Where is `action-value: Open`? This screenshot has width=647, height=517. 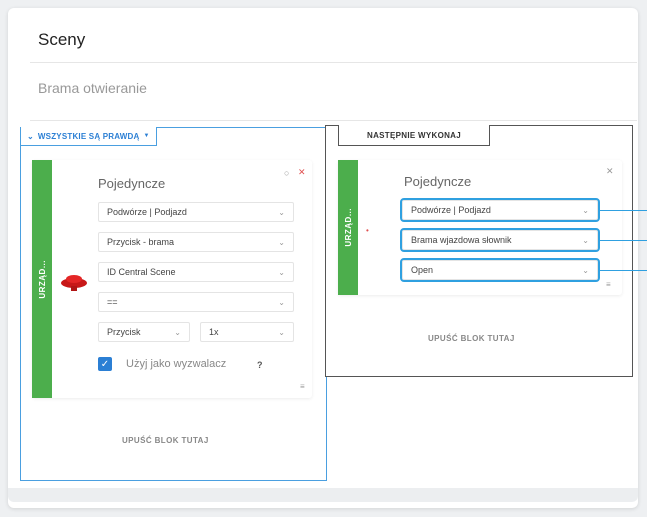
action-value: Open is located at coordinates (422, 270).